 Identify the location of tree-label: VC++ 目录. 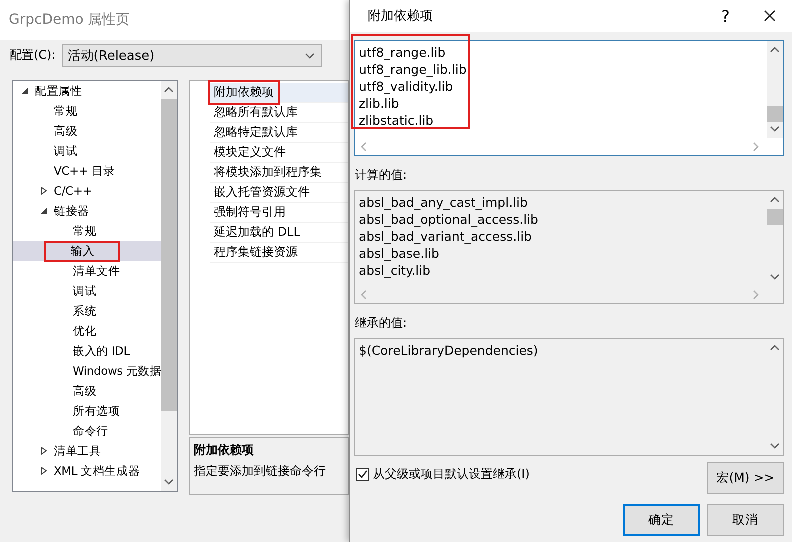
(84, 171).